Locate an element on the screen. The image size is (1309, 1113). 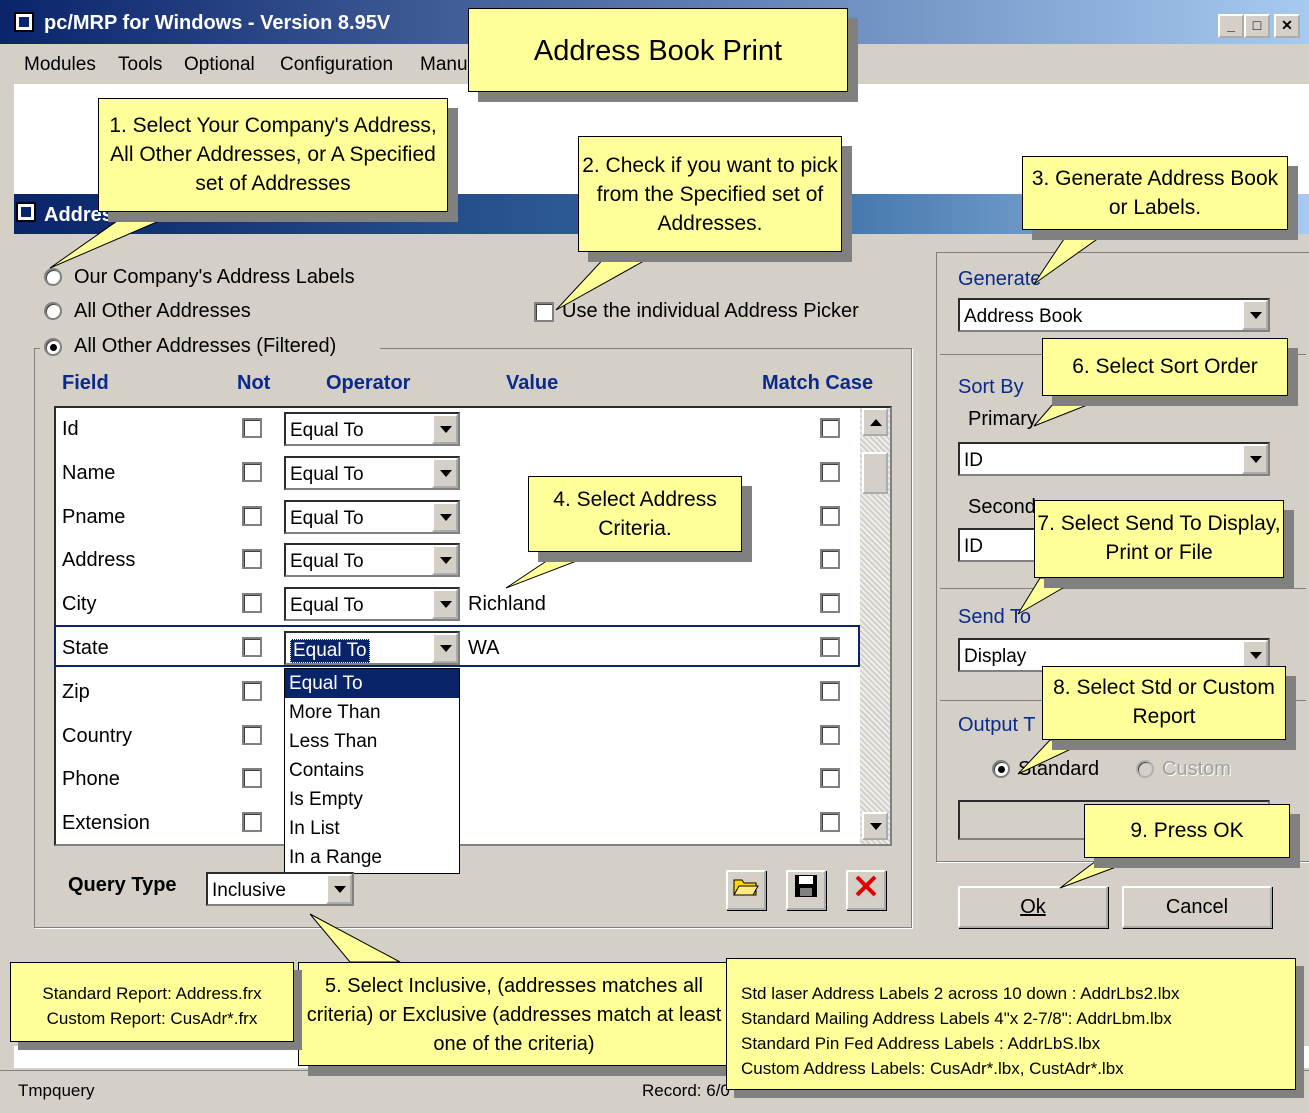
callout-4: 4. Select Address Criteria. is located at coordinates (635, 514).